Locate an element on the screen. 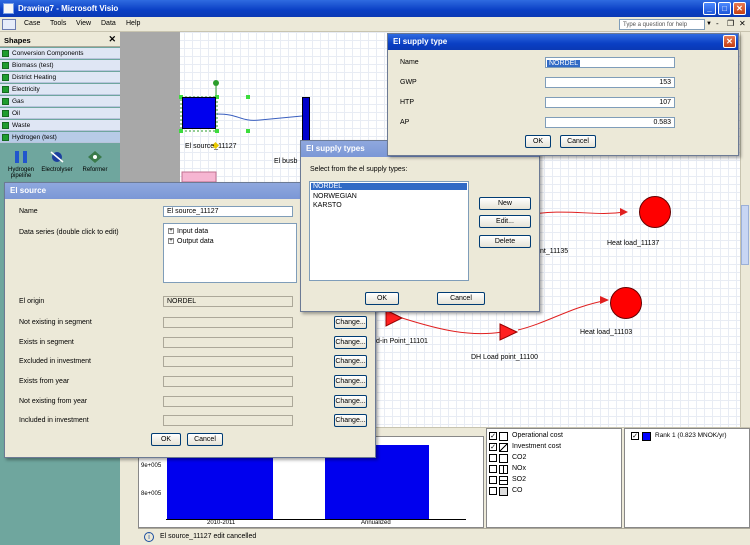 The image size is (750, 545). y-tick-label: 9e+005 is located at coordinates (151, 466).